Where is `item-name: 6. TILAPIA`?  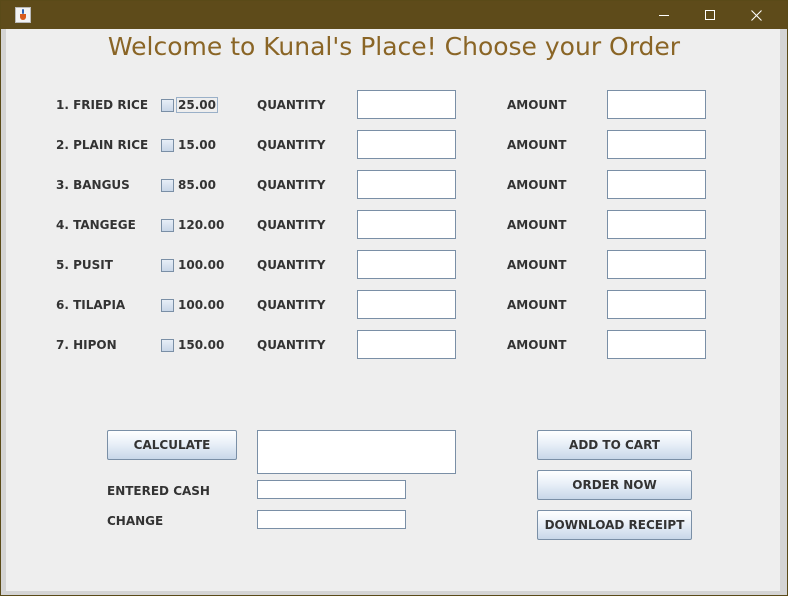 item-name: 6. TILAPIA is located at coordinates (91, 305).